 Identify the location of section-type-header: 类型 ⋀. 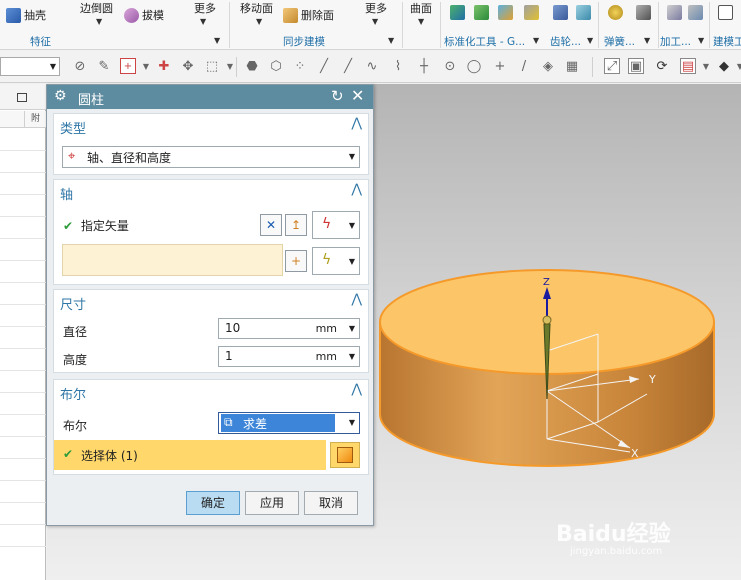
(211, 125).